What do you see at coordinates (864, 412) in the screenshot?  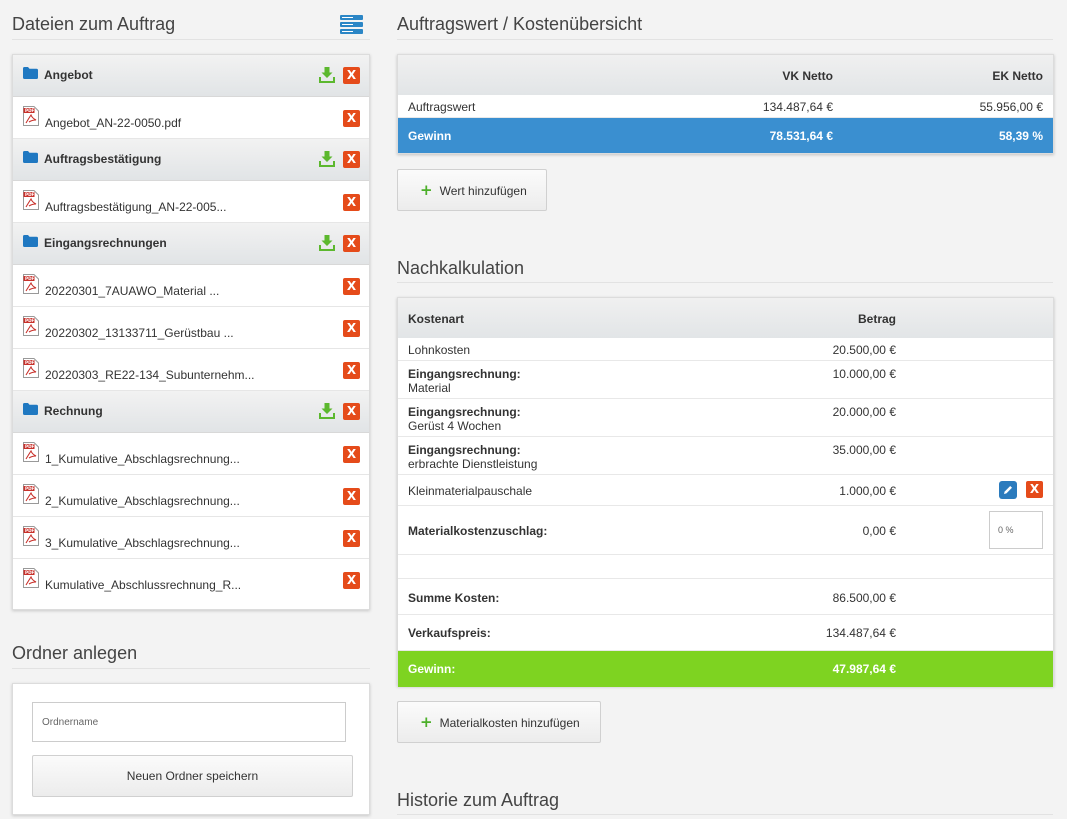 I see `cost-amount: 20.000,00 €` at bounding box center [864, 412].